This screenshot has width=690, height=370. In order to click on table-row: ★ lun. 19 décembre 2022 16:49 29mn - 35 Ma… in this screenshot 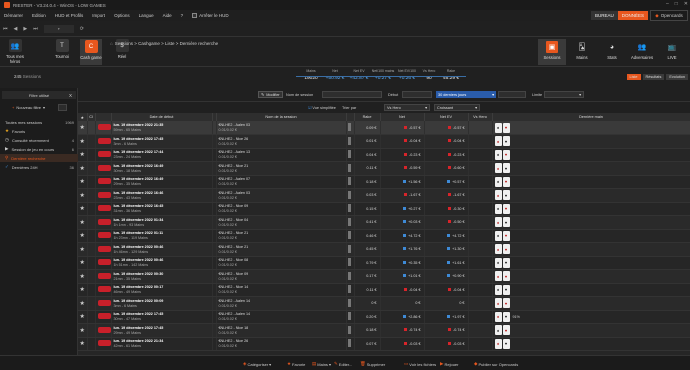, I will do `click(384, 182)`.